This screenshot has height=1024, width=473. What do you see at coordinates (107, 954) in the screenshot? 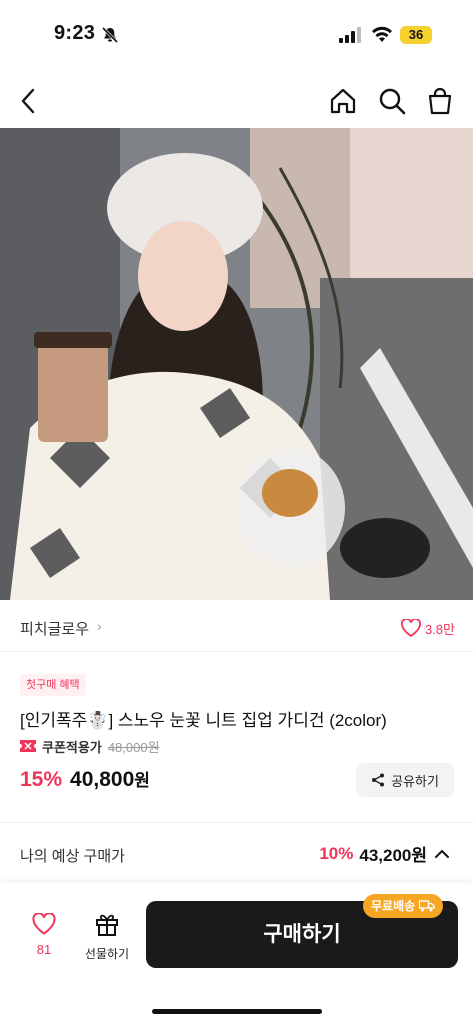
I see `gift-label: 선물하기` at bounding box center [107, 954].